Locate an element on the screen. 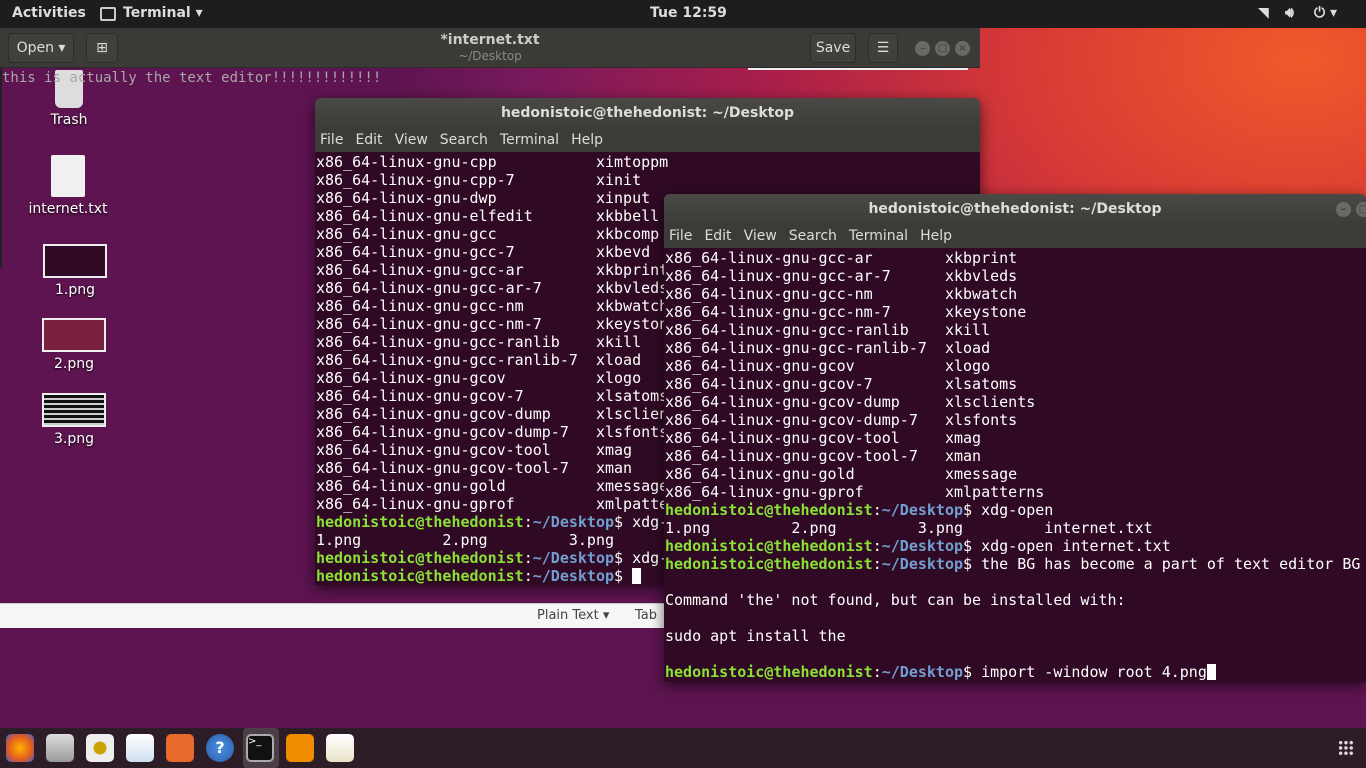  file-label: 2.png is located at coordinates (73, 364).